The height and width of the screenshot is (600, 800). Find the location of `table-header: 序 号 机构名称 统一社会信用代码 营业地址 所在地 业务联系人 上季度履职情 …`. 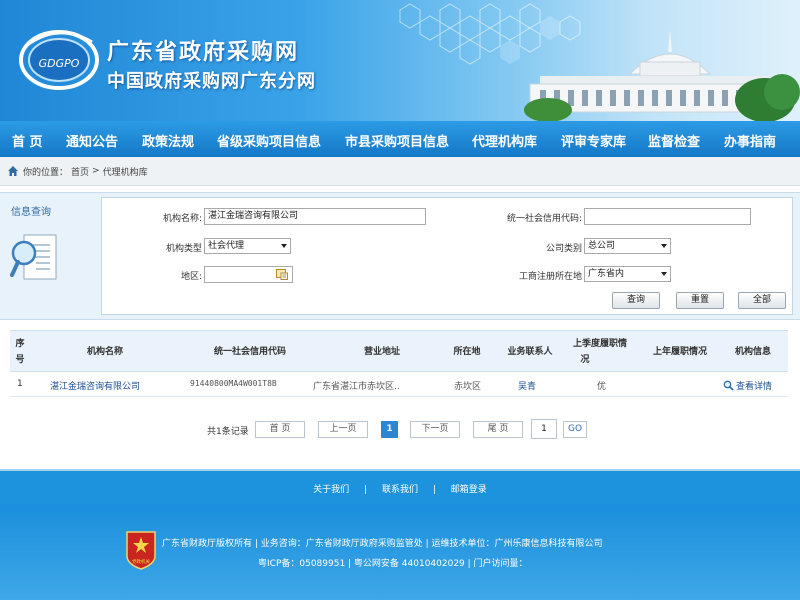

table-header: 序 号 机构名称 统一社会信用代码 营业地址 所在地 业务联系人 上季度履职情 … is located at coordinates (399, 351).